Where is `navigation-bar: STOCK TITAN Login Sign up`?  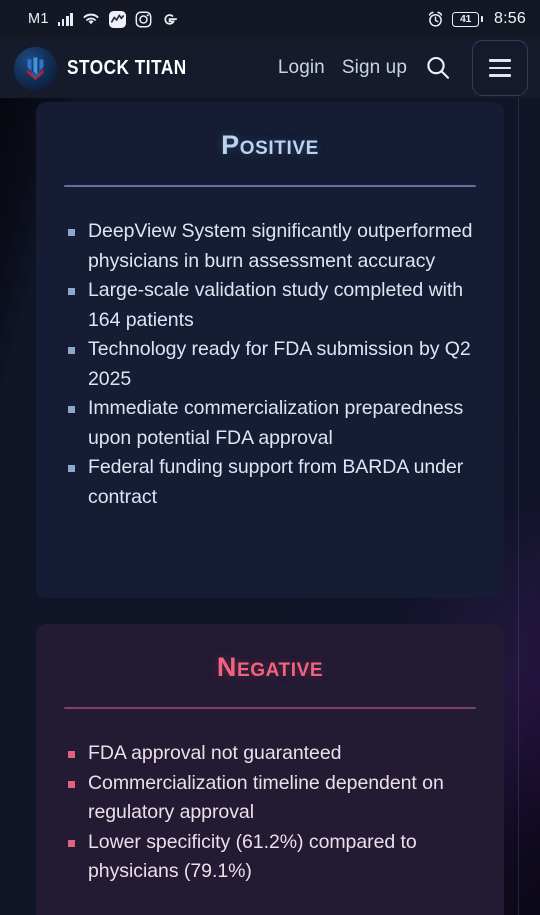
navigation-bar: STOCK TITAN Login Sign up is located at coordinates (270, 68).